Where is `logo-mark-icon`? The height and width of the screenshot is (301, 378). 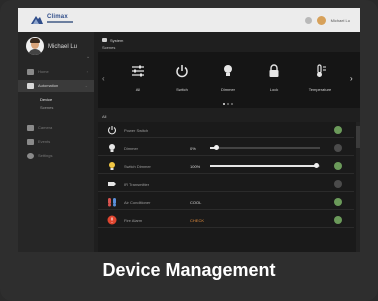 logo-mark-icon is located at coordinates (37, 20).